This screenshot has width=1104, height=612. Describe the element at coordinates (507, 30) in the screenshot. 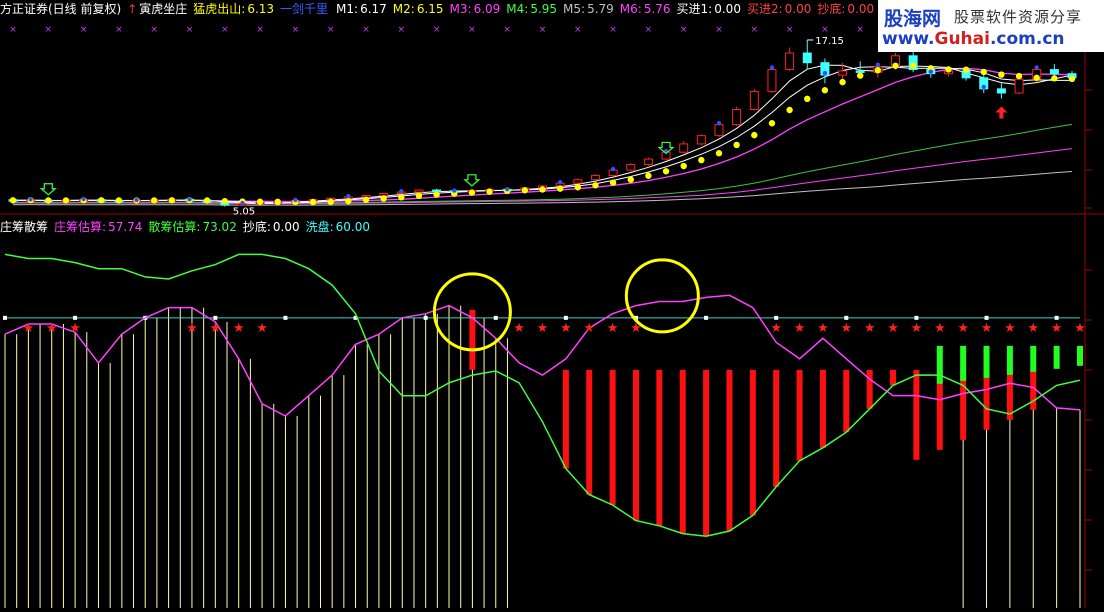

I see `top-x-mark-28: ×` at that location.